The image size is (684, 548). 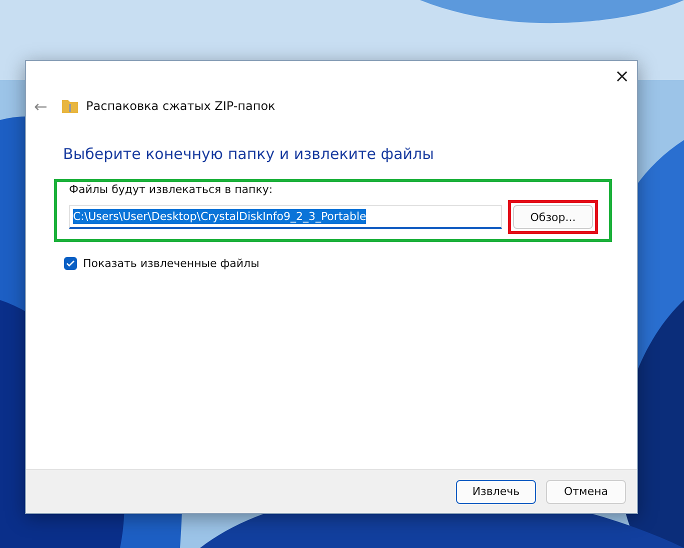 I want to click on zip-folder-icon, so click(x=70, y=106).